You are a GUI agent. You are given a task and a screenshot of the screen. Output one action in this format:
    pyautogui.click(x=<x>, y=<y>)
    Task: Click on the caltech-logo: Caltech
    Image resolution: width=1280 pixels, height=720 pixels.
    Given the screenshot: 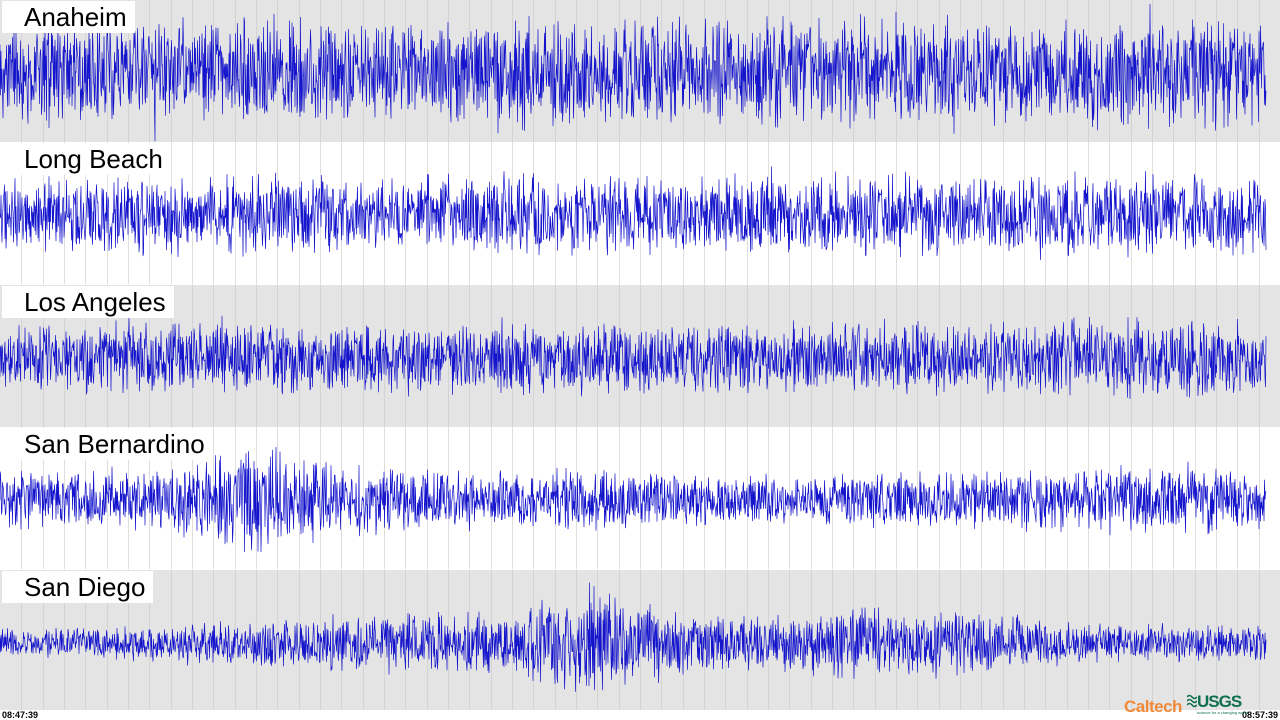 What is the action you would take?
    pyautogui.click(x=1153, y=706)
    